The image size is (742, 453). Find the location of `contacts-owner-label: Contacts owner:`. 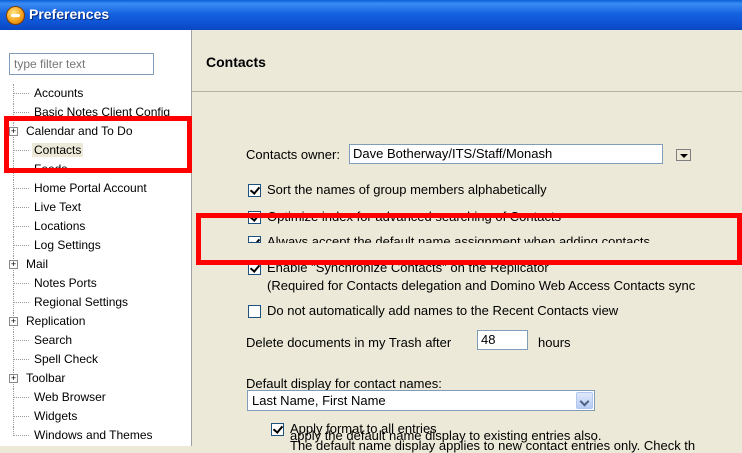

contacts-owner-label: Contacts owner: is located at coordinates (293, 154).